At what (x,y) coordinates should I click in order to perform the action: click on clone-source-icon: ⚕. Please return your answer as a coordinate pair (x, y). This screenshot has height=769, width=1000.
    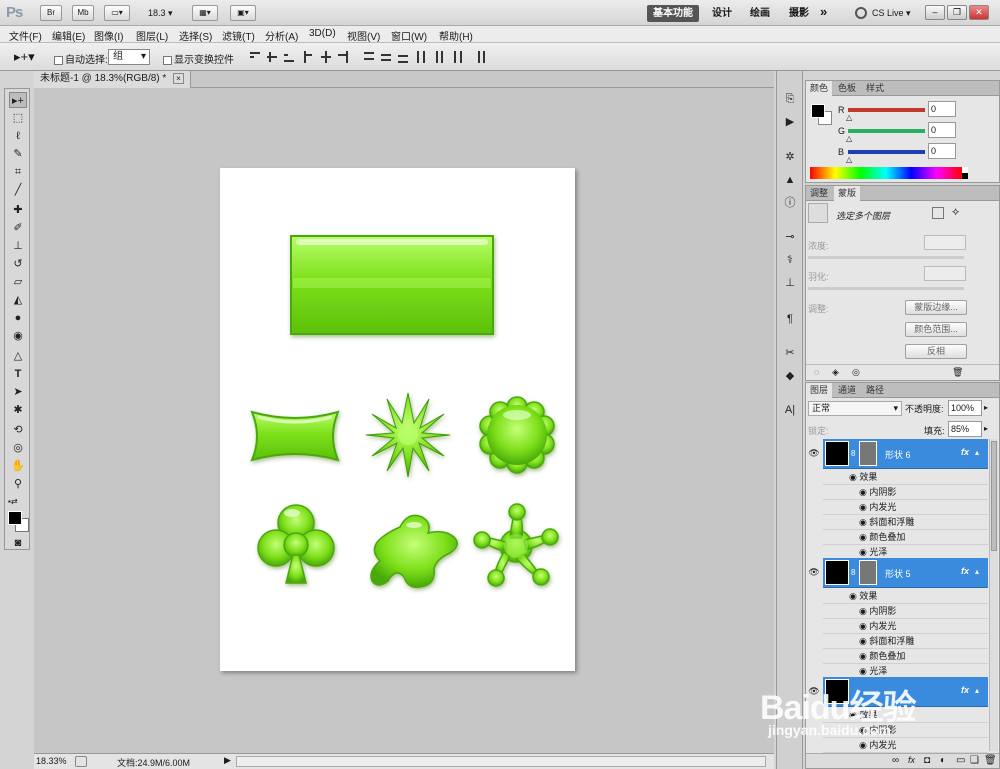
    Looking at the image, I should click on (790, 260).